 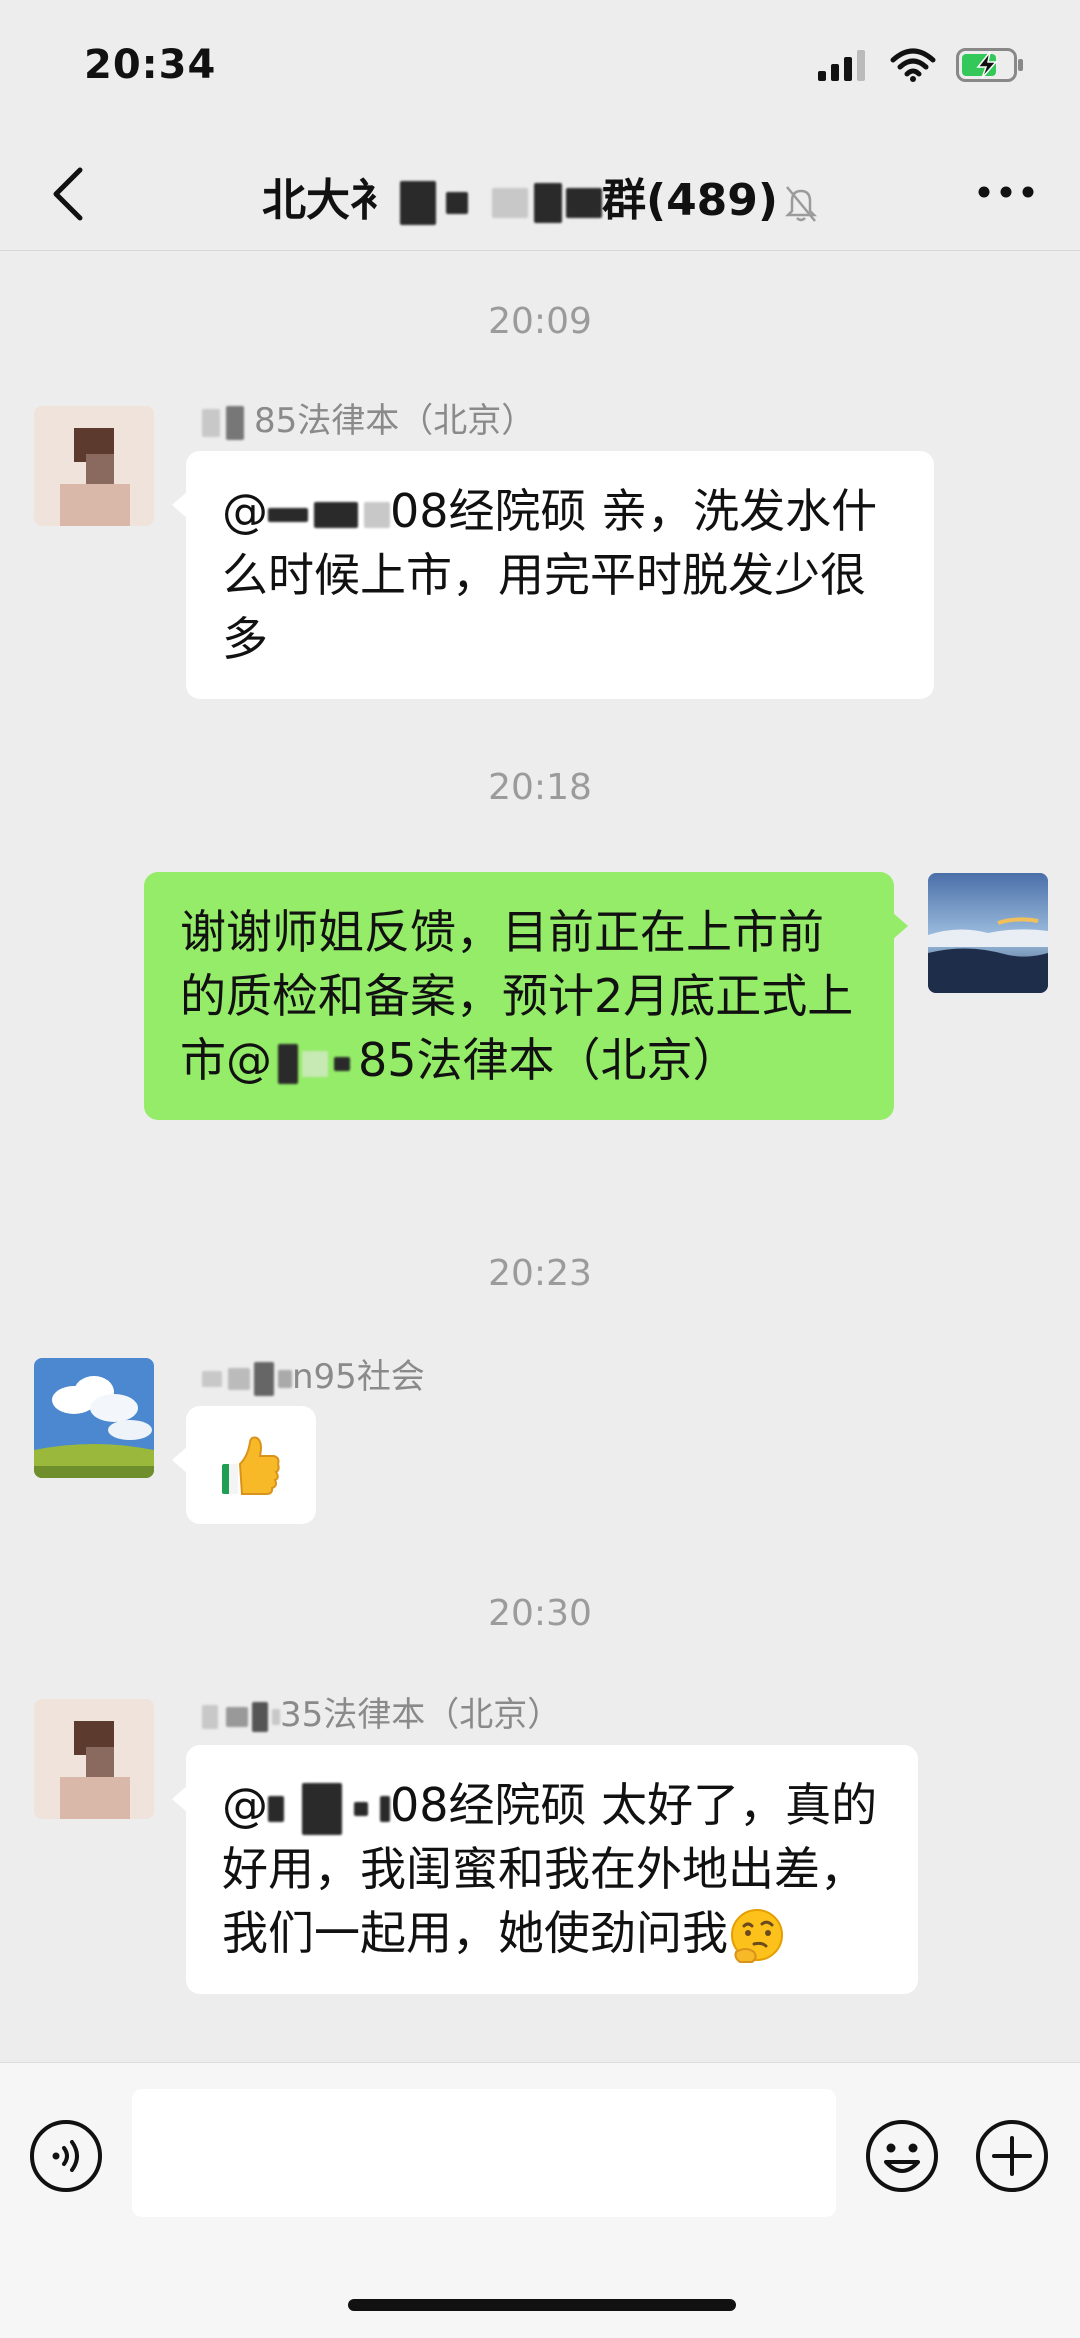 What do you see at coordinates (757, 1935) in the screenshot?
I see `thinking-face-emoji-icon` at bounding box center [757, 1935].